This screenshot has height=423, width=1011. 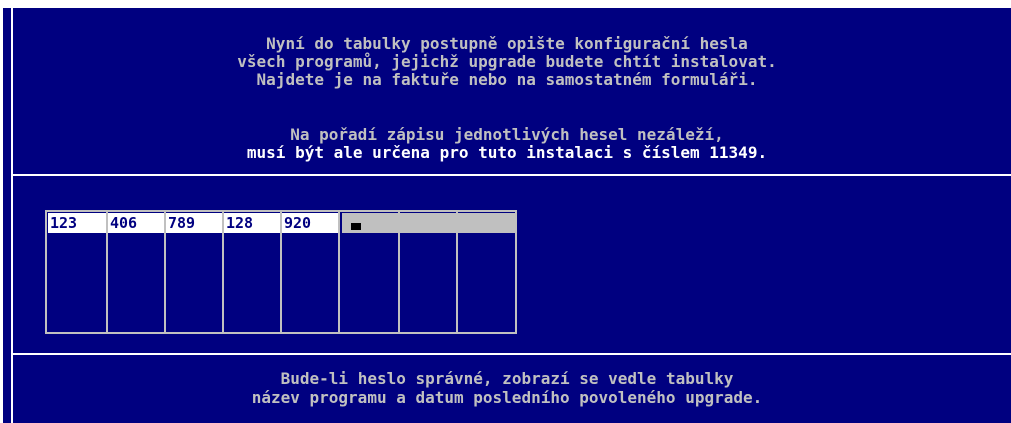 What do you see at coordinates (194, 223) in the screenshot?
I see `password-cell-3: 789` at bounding box center [194, 223].